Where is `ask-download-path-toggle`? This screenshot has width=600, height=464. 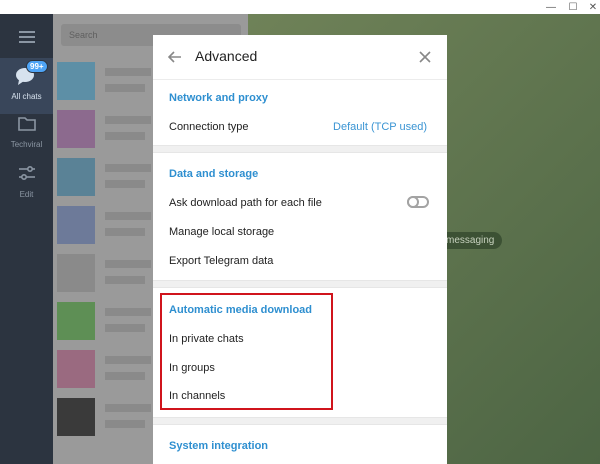 ask-download-path-toggle is located at coordinates (418, 202).